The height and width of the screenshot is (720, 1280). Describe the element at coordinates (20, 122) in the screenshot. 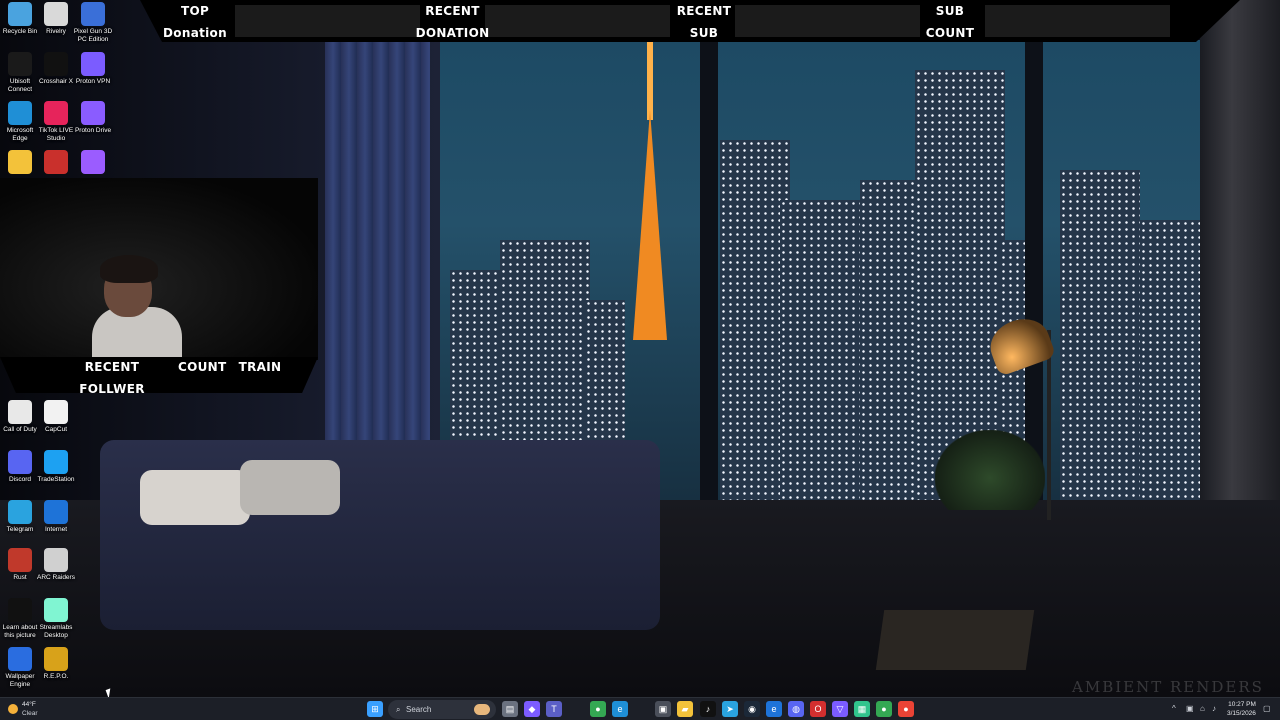

I see `desktop-icon-edge: Microsoft Edge` at that location.